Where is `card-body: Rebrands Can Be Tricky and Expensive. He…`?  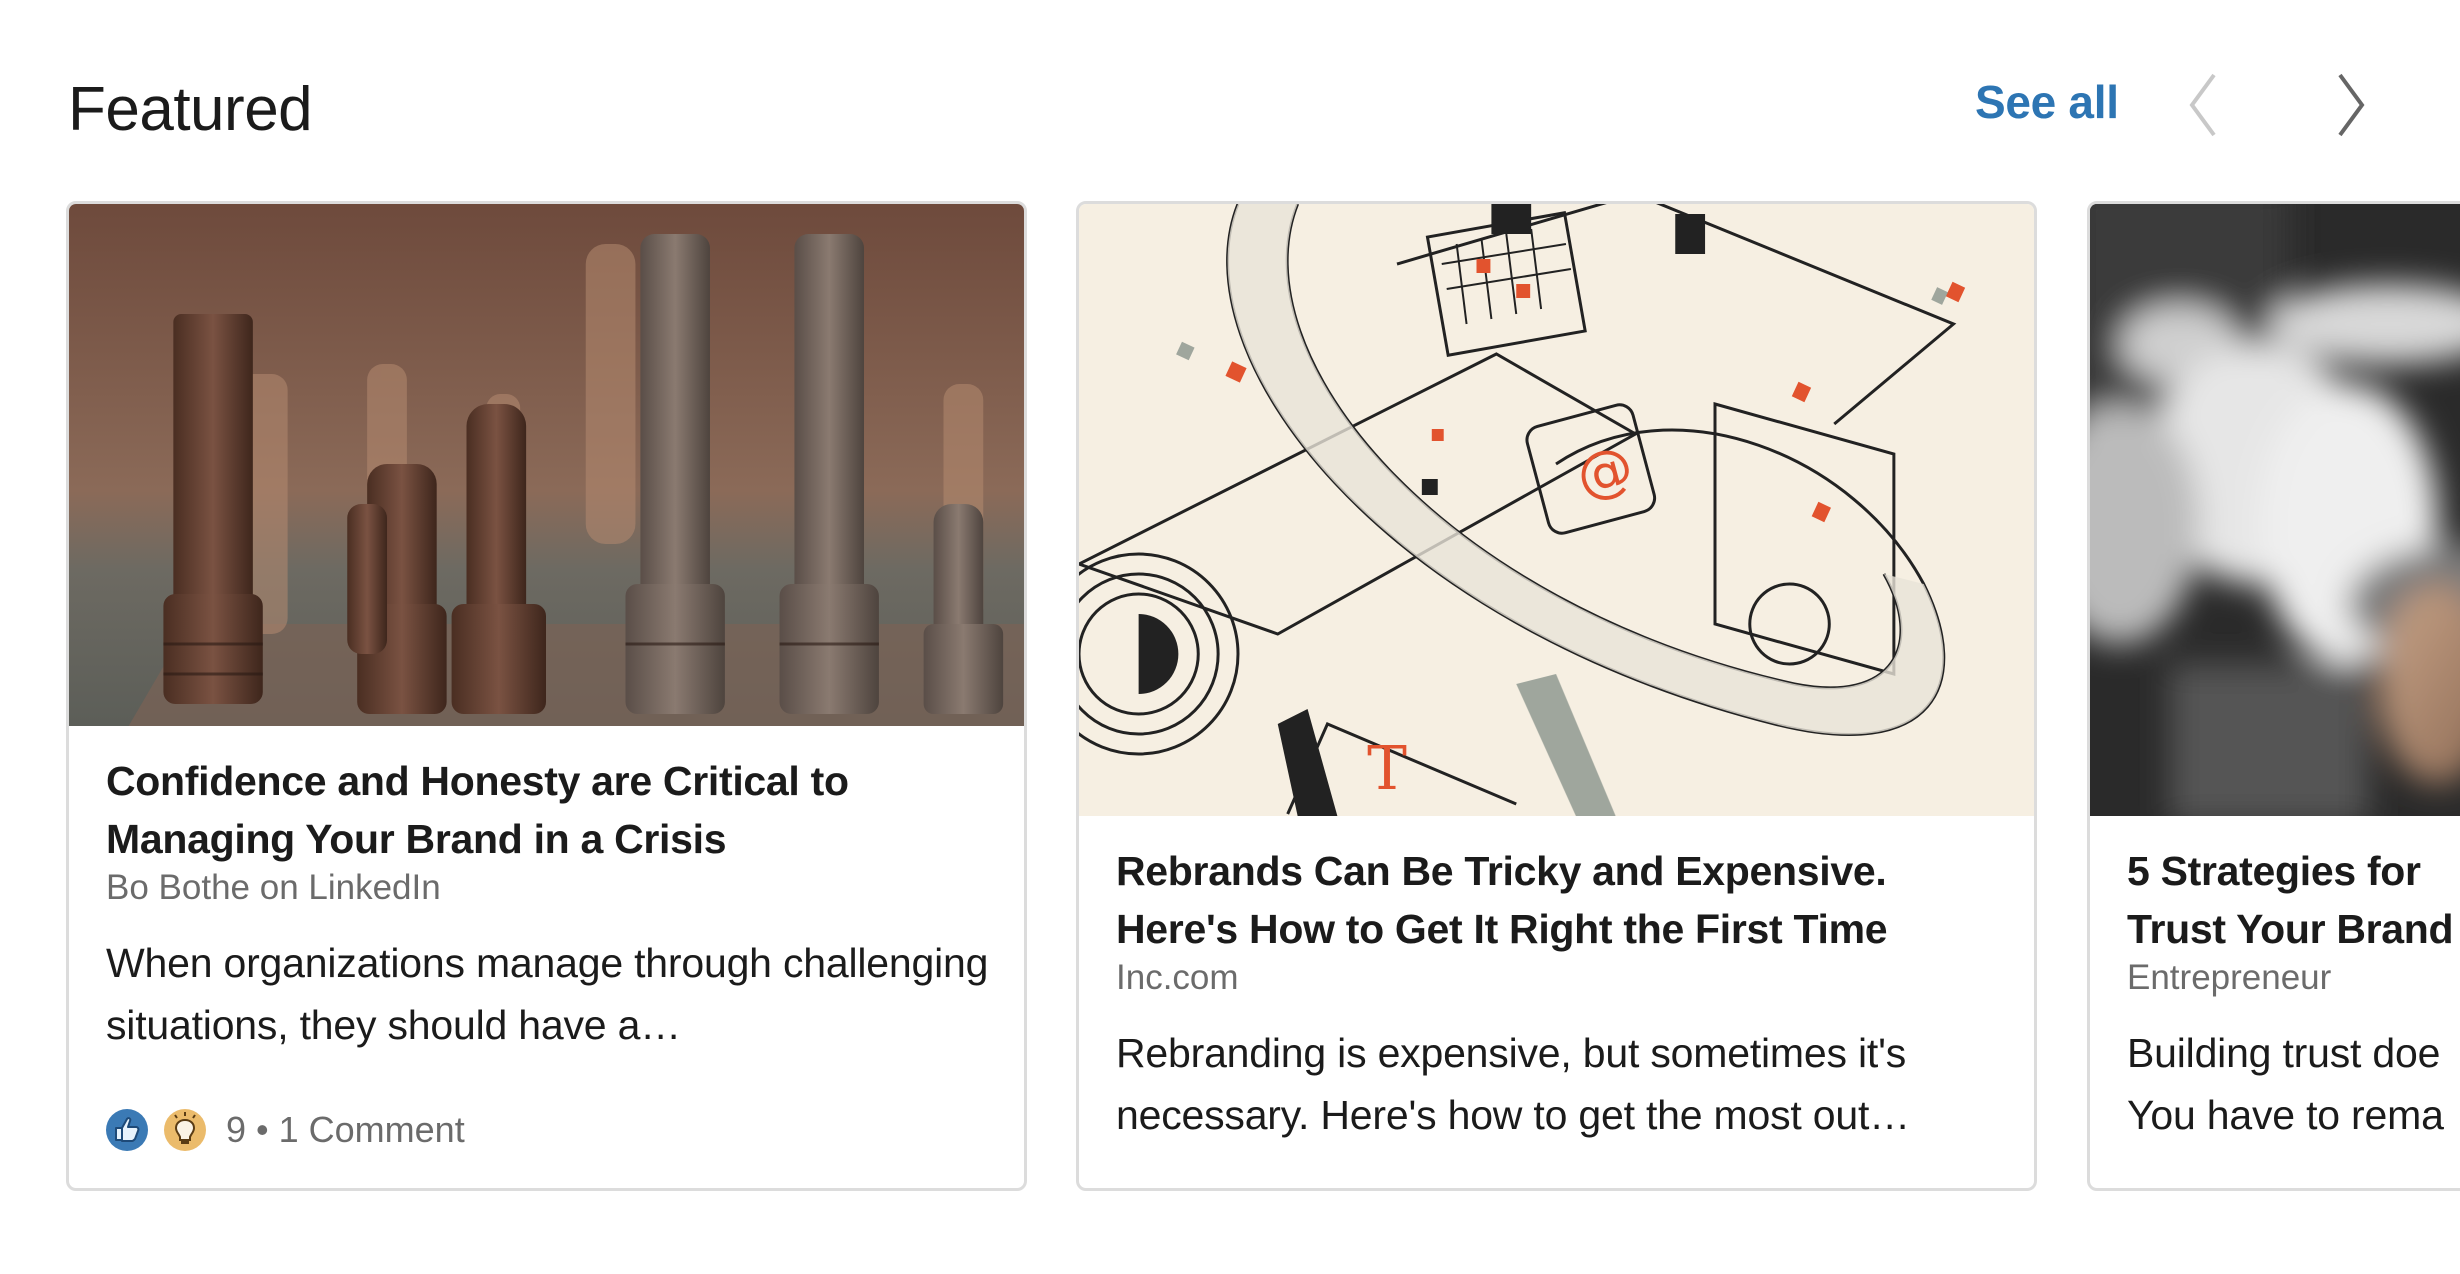
card-body: Rebrands Can Be Tricky and Expensive. He… is located at coordinates (1560, 994).